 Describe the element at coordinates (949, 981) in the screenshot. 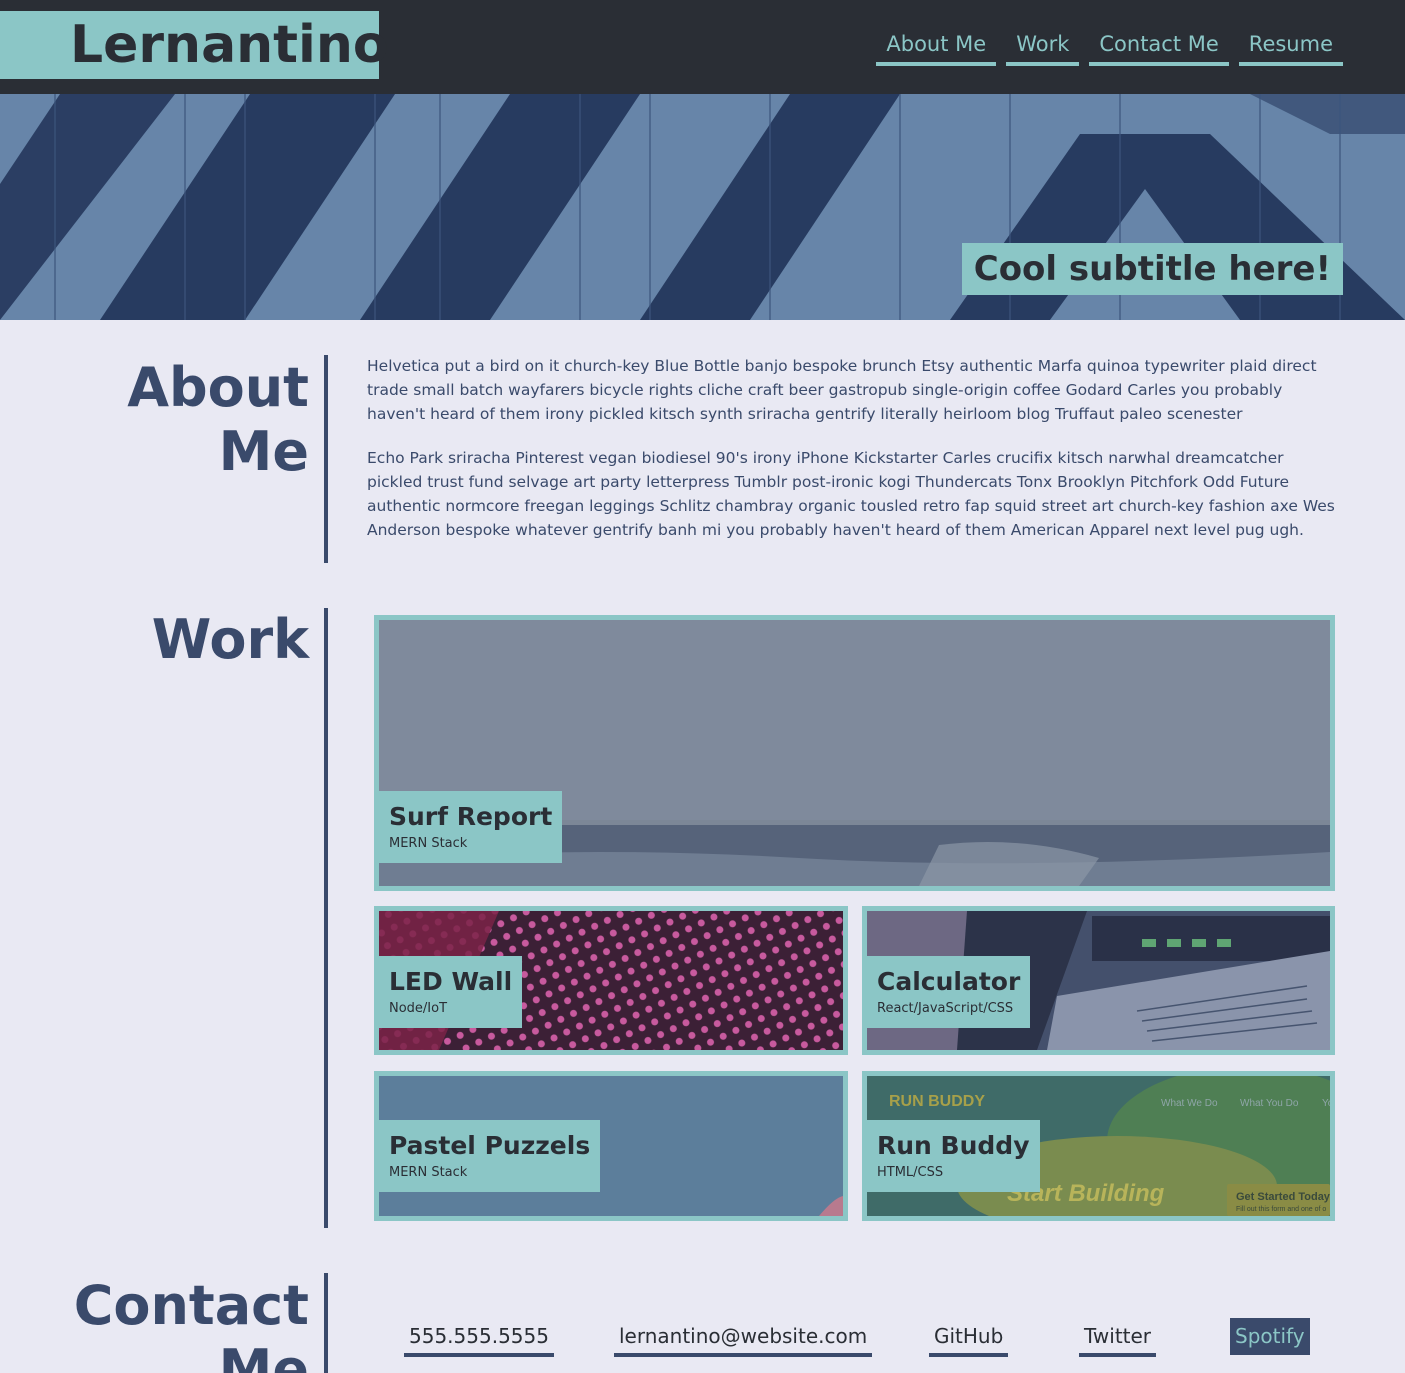

I see `project-name: Calculator` at that location.